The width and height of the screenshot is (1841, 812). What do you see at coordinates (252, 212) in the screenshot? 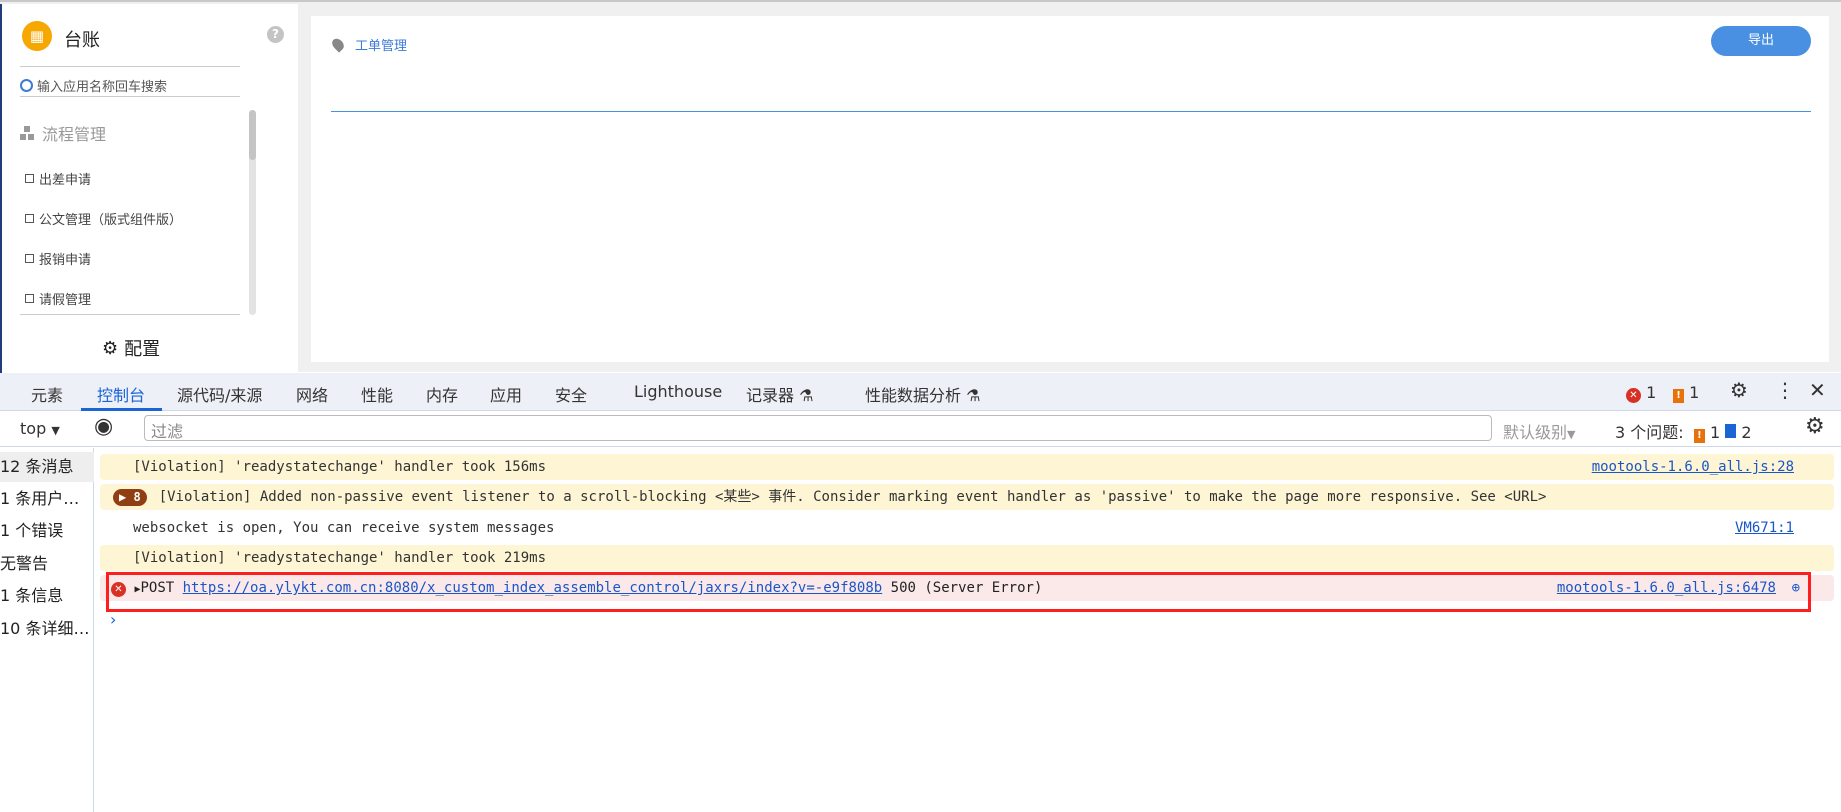
I see `sidebar-scrollbar` at bounding box center [252, 212].